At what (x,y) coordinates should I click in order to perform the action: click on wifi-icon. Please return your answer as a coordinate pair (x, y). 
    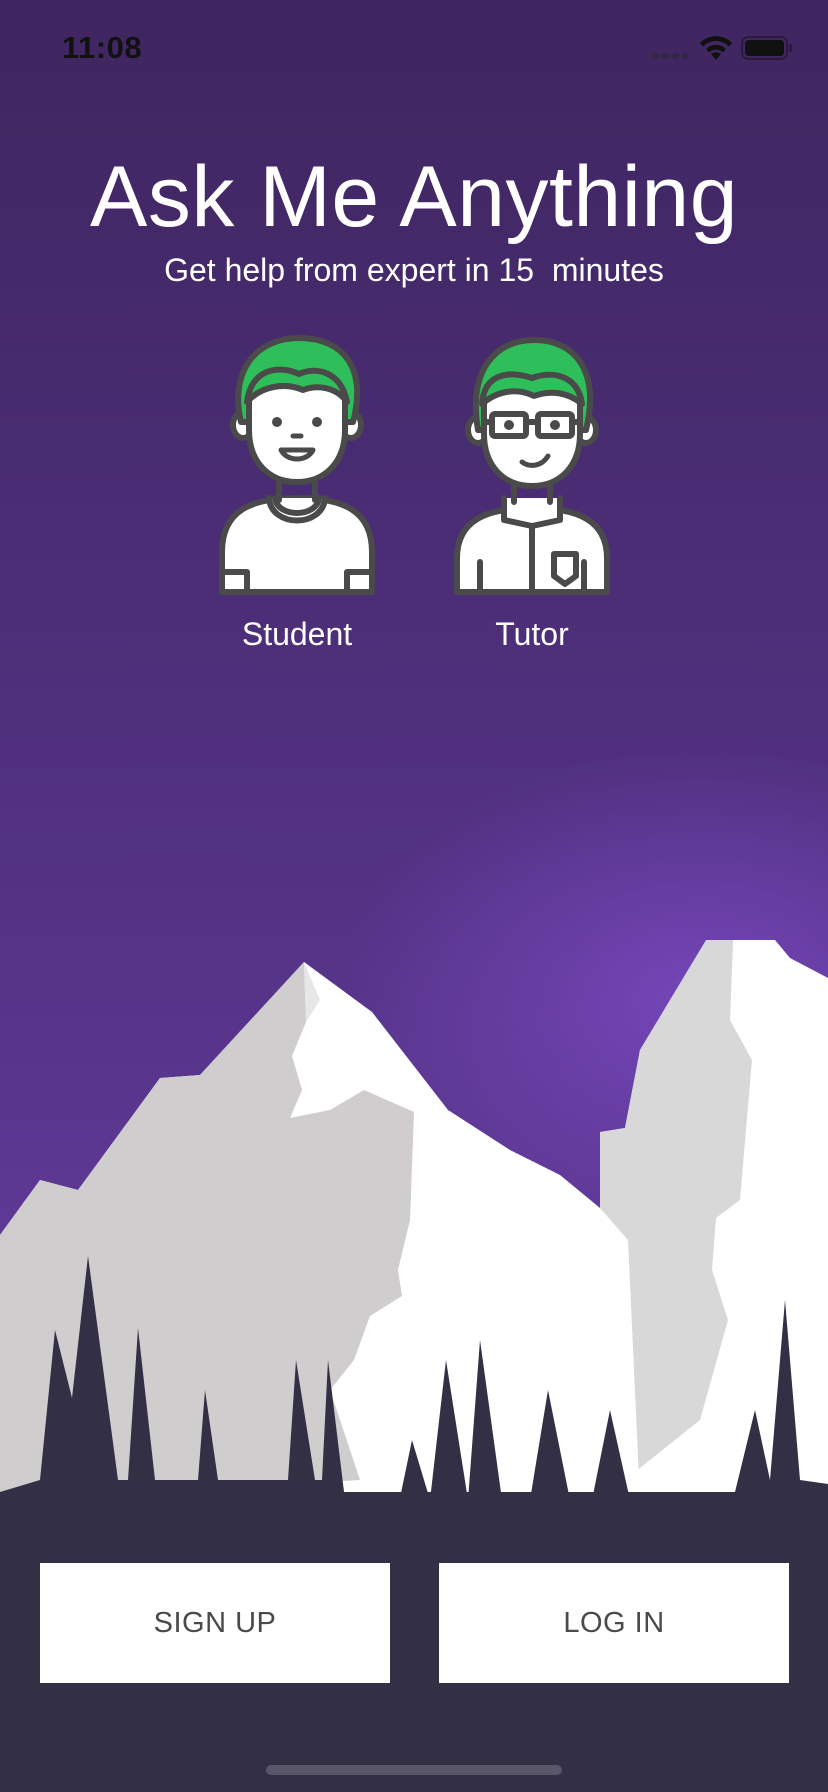
    Looking at the image, I should click on (716, 48).